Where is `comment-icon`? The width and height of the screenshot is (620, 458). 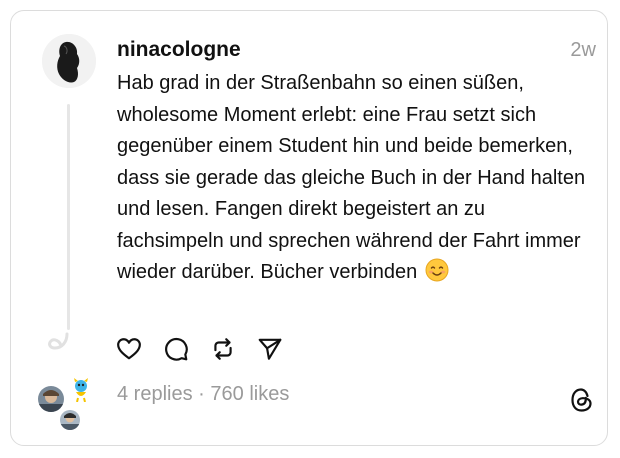 comment-icon is located at coordinates (176, 349).